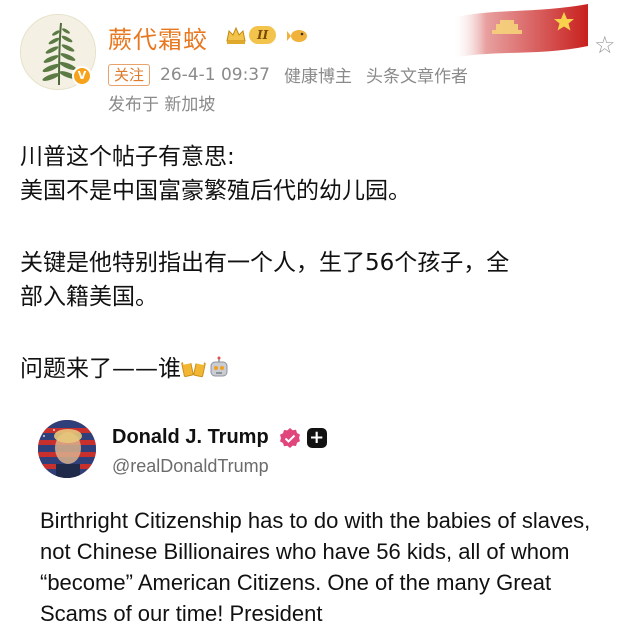 This screenshot has height=625, width=640. What do you see at coordinates (129, 74) in the screenshot?
I see `follow-button: 关注` at bounding box center [129, 74].